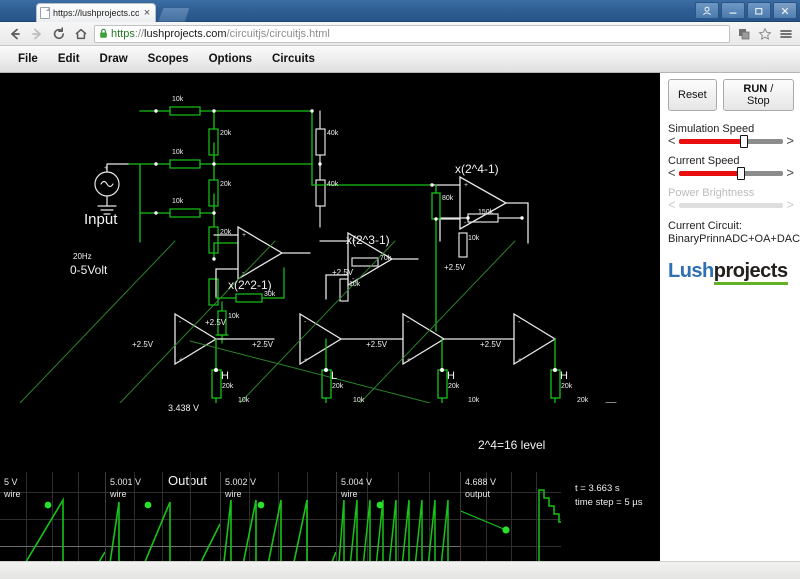 Image resolution: width=800 pixels, height=579 pixels. Describe the element at coordinates (118, 494) in the screenshot. I see `scope-2-signal: wire` at that location.